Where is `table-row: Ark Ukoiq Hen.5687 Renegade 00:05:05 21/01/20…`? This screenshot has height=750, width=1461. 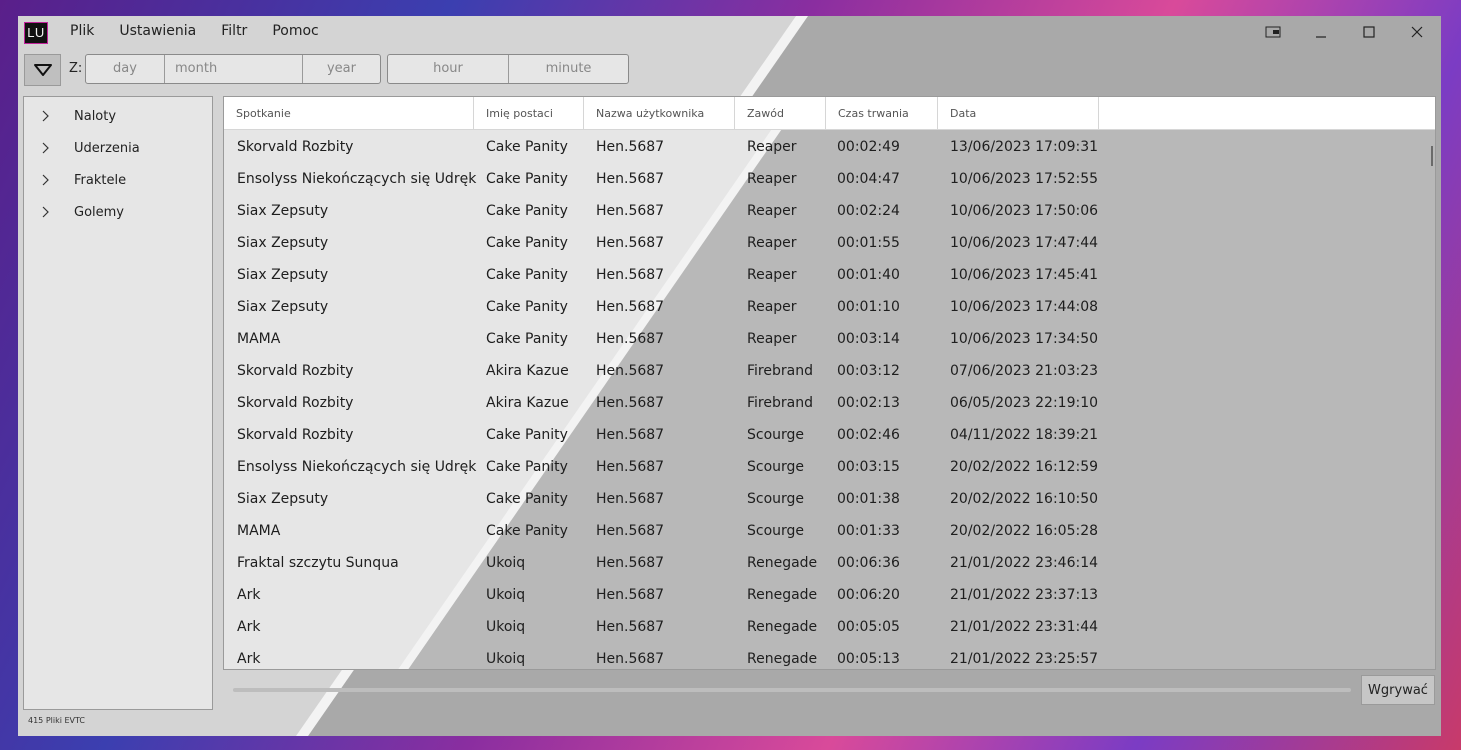 table-row: Ark Ukoiq Hen.5687 Renegade 00:05:05 21/01/20… is located at coordinates (824, 627).